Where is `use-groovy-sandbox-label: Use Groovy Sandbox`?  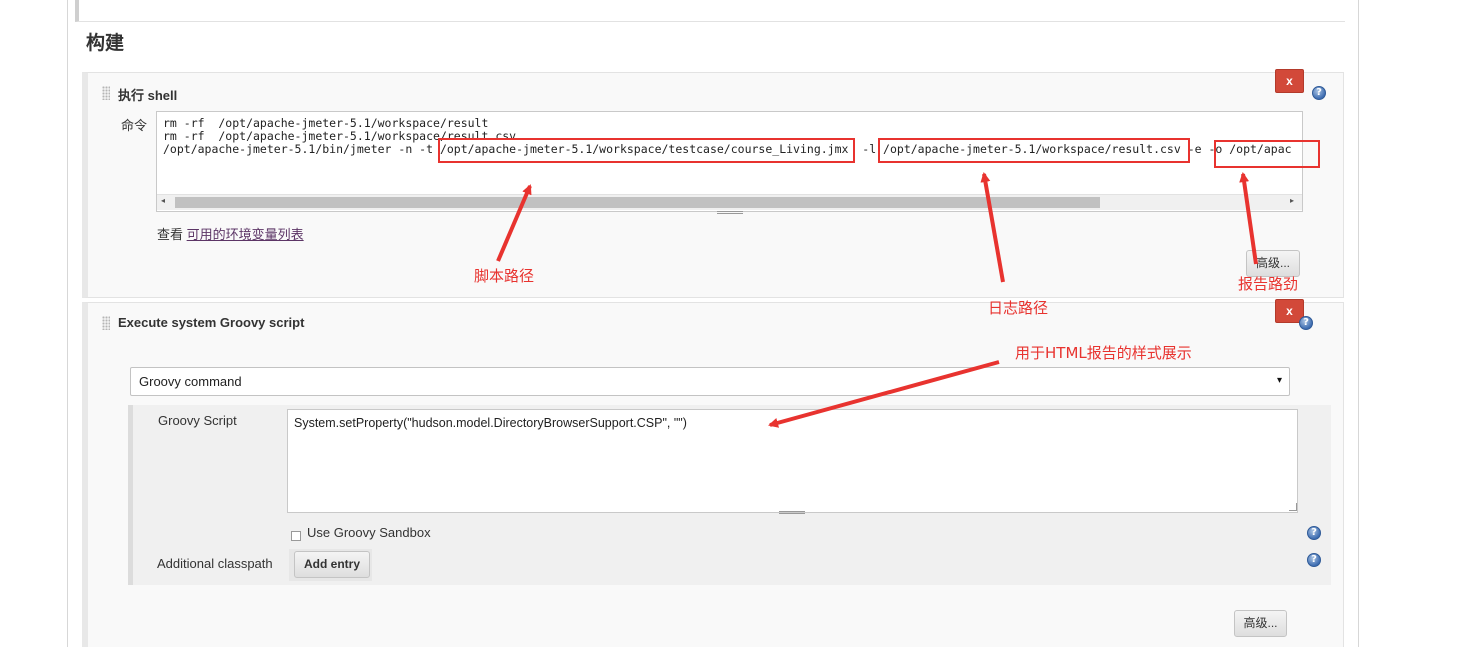 use-groovy-sandbox-label: Use Groovy Sandbox is located at coordinates (369, 532).